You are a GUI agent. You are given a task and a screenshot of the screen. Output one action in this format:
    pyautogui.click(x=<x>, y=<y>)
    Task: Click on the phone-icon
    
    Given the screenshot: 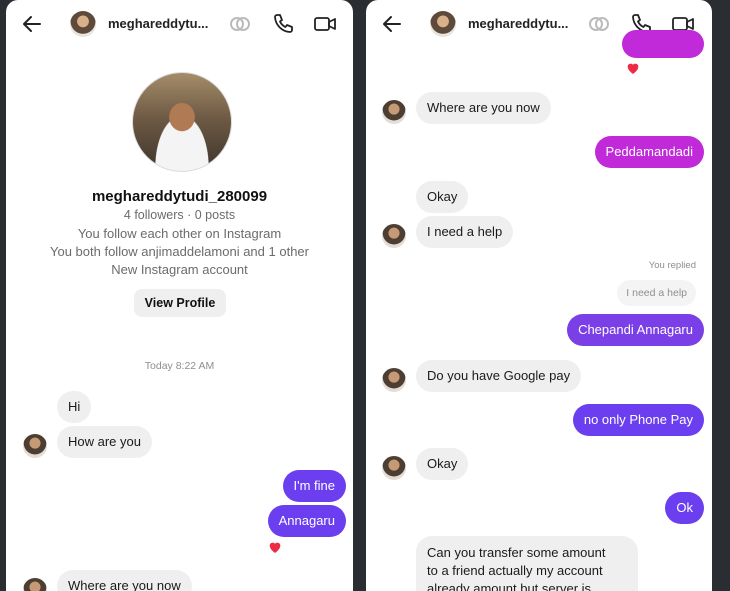 What is the action you would take?
    pyautogui.click(x=283, y=24)
    